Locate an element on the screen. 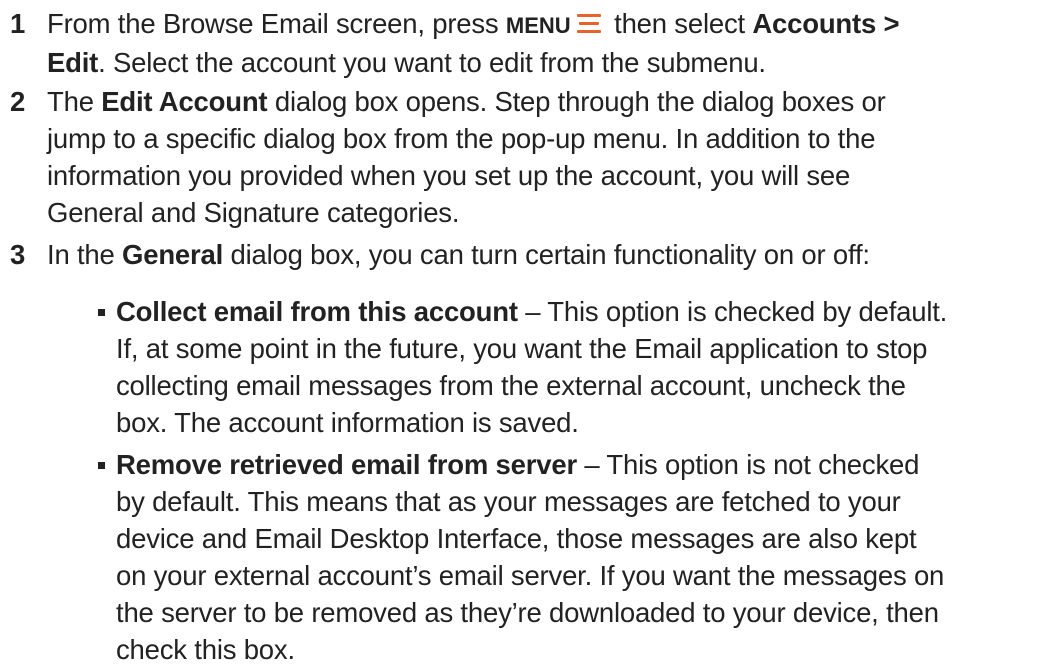  bullet-2-rest: – This option is not checked is located at coordinates (748, 464).